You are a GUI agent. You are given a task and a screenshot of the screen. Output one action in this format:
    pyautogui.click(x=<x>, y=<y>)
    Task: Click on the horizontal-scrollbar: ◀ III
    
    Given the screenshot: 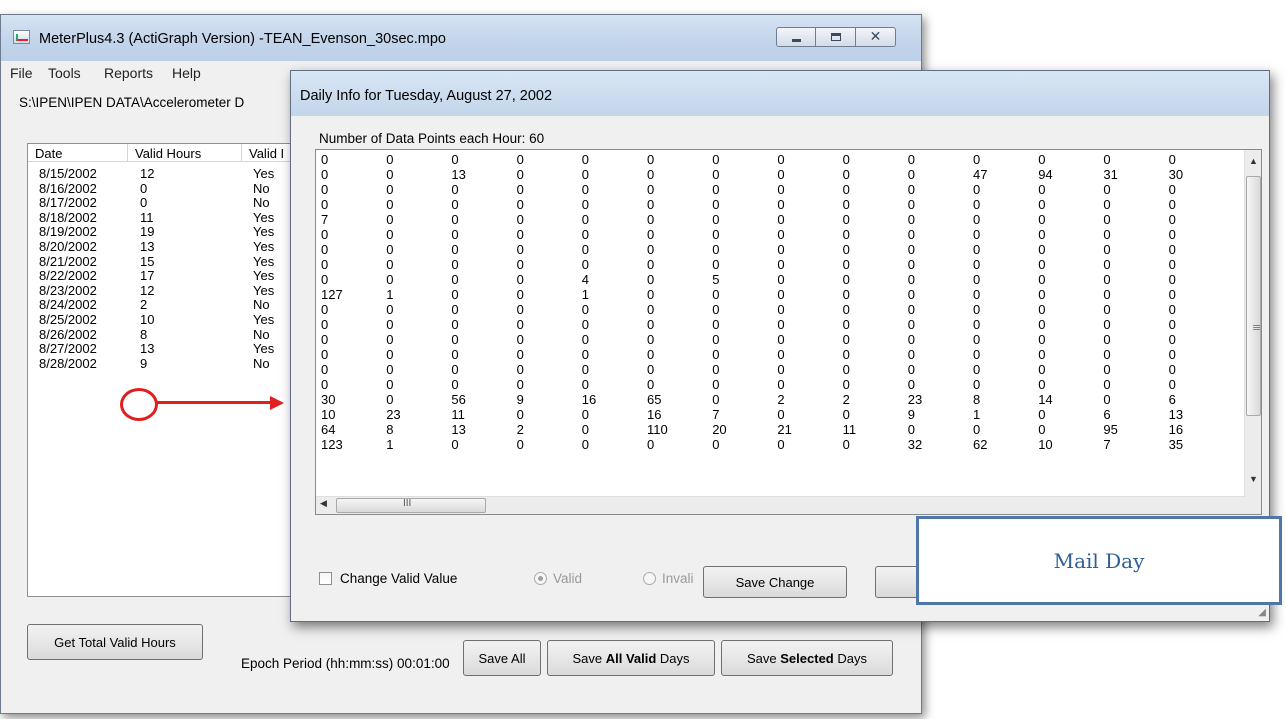 What is the action you would take?
    pyautogui.click(x=781, y=505)
    